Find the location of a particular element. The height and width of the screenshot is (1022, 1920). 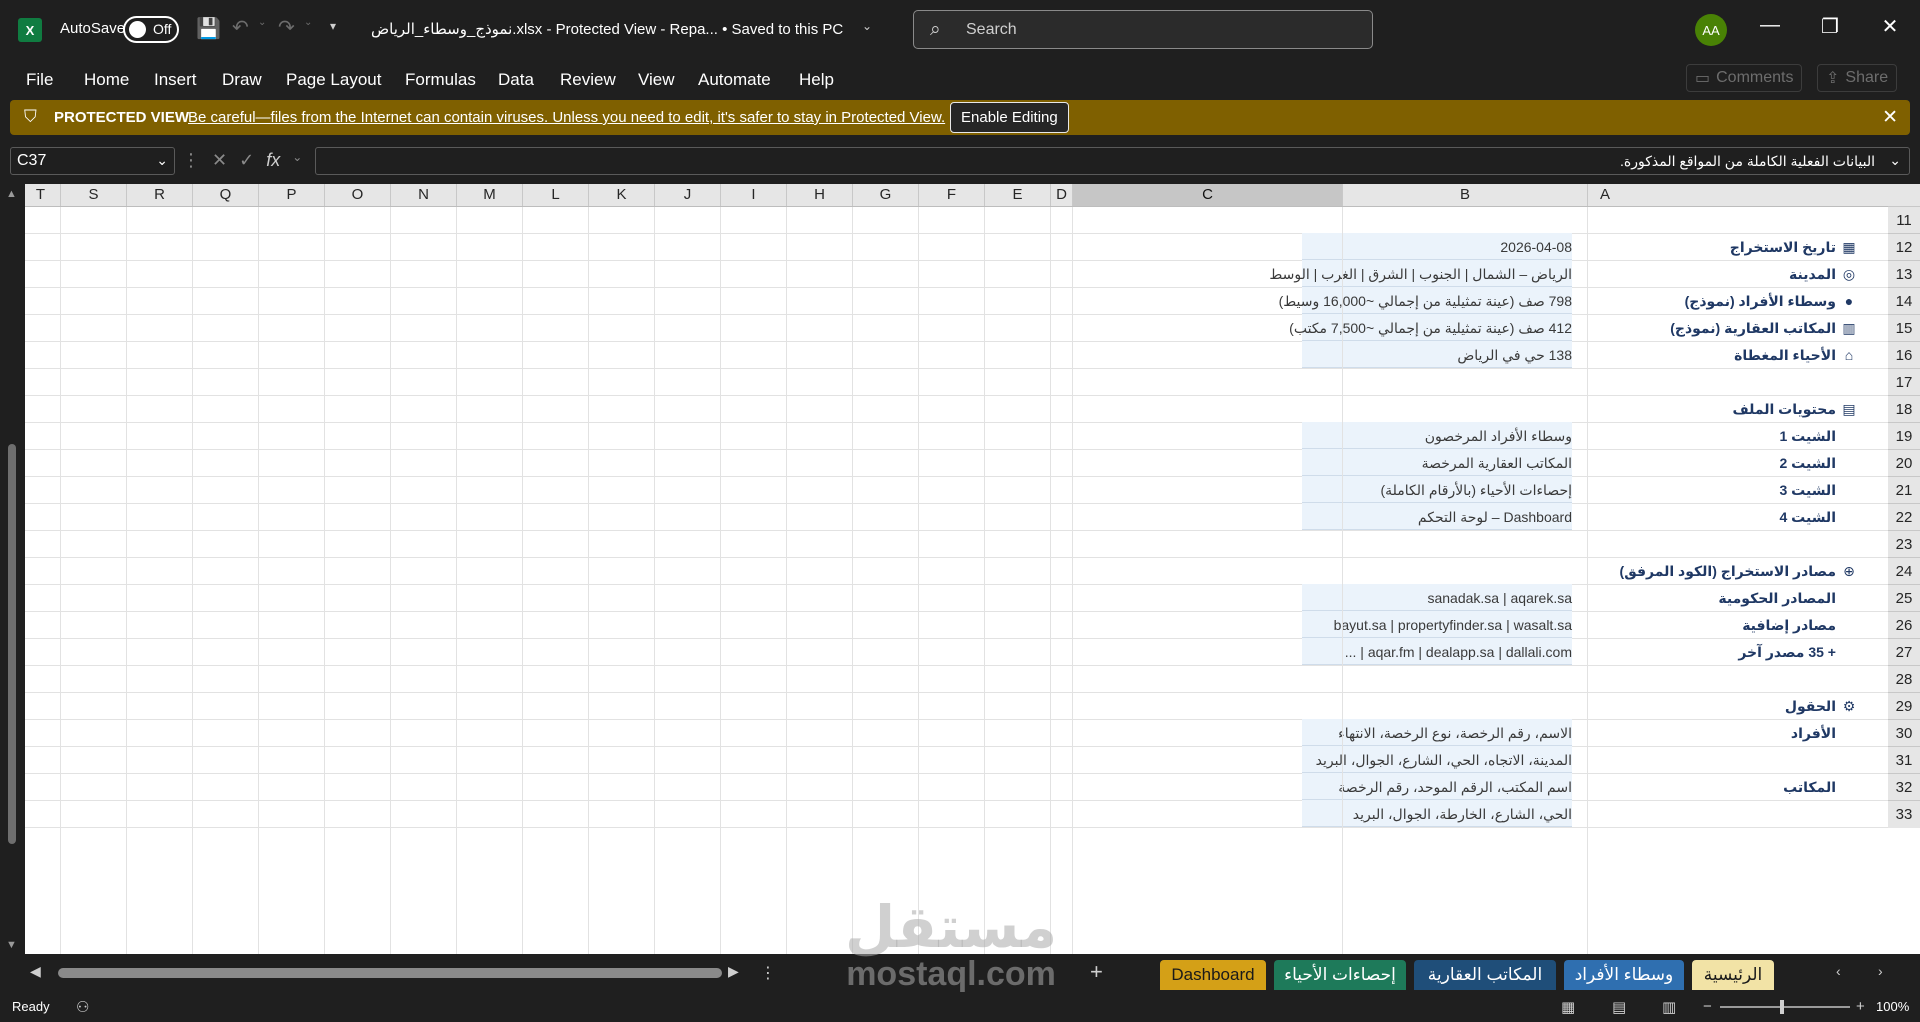

menu-automate: Automate is located at coordinates (734, 80).